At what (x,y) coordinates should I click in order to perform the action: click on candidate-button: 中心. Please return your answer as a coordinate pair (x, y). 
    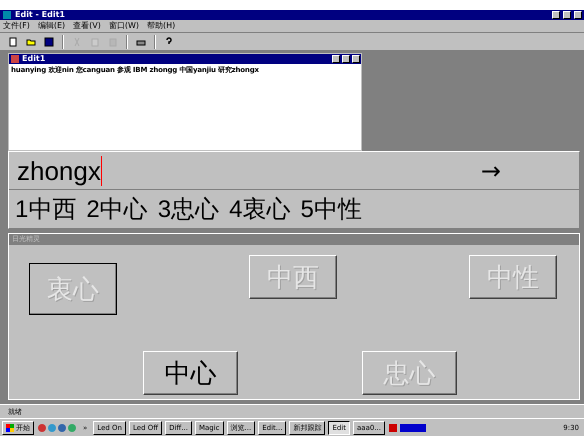
    Looking at the image, I should click on (190, 373).